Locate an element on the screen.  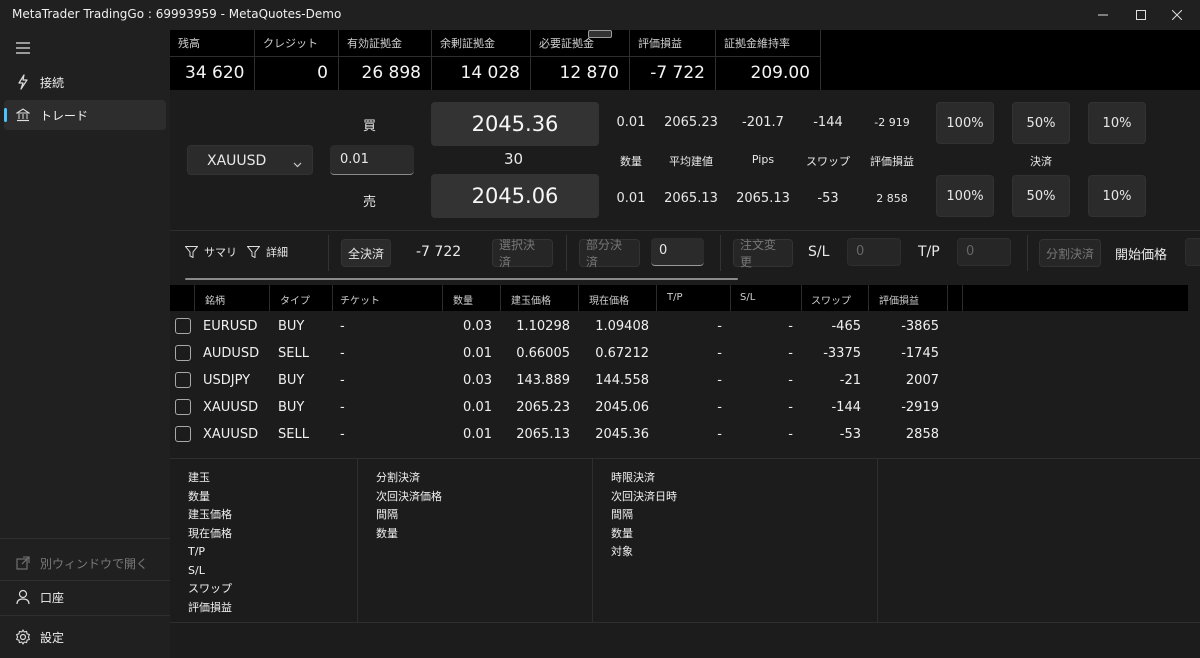
tp-input: 0 is located at coordinates (984, 252).